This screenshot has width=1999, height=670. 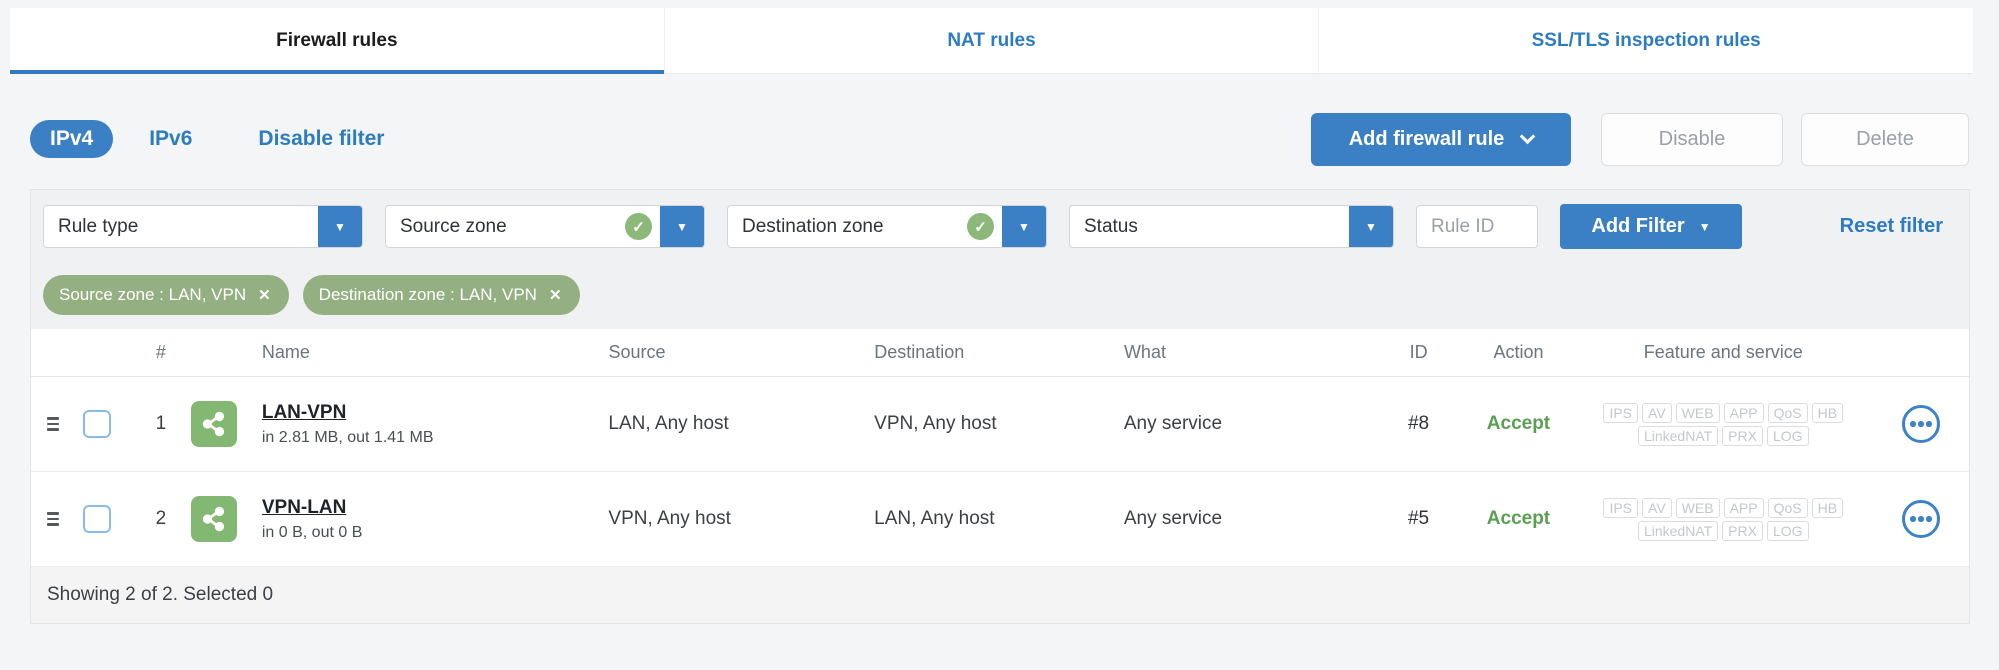 I want to click on ipv4-toggle: IPv4, so click(x=72, y=139).